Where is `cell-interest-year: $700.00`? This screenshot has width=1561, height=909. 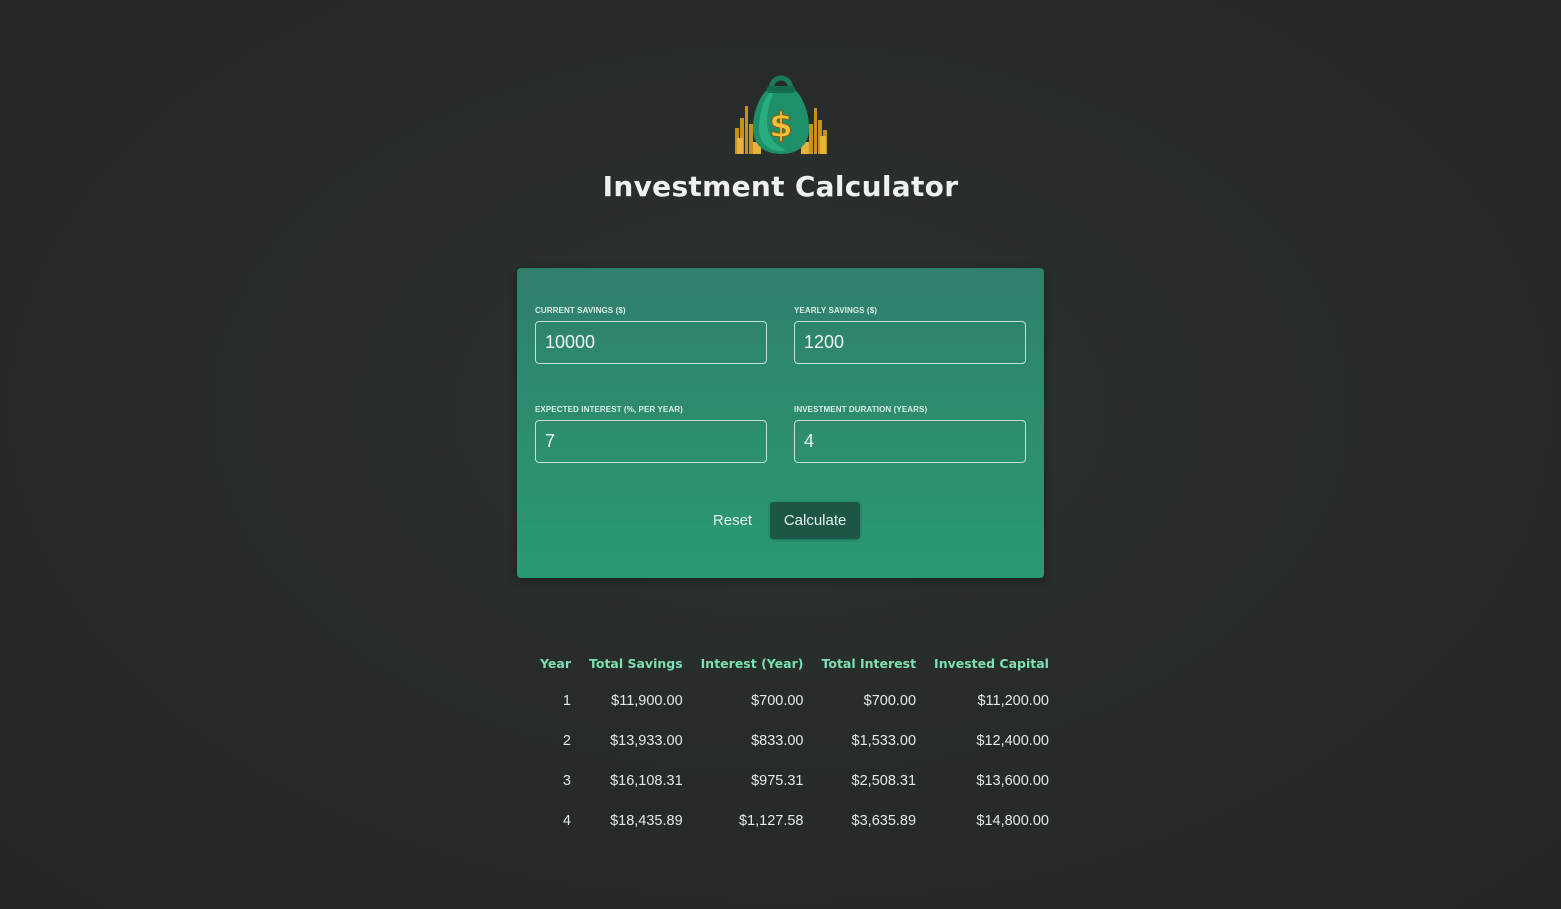
cell-interest-year: $700.00 is located at coordinates (777, 701).